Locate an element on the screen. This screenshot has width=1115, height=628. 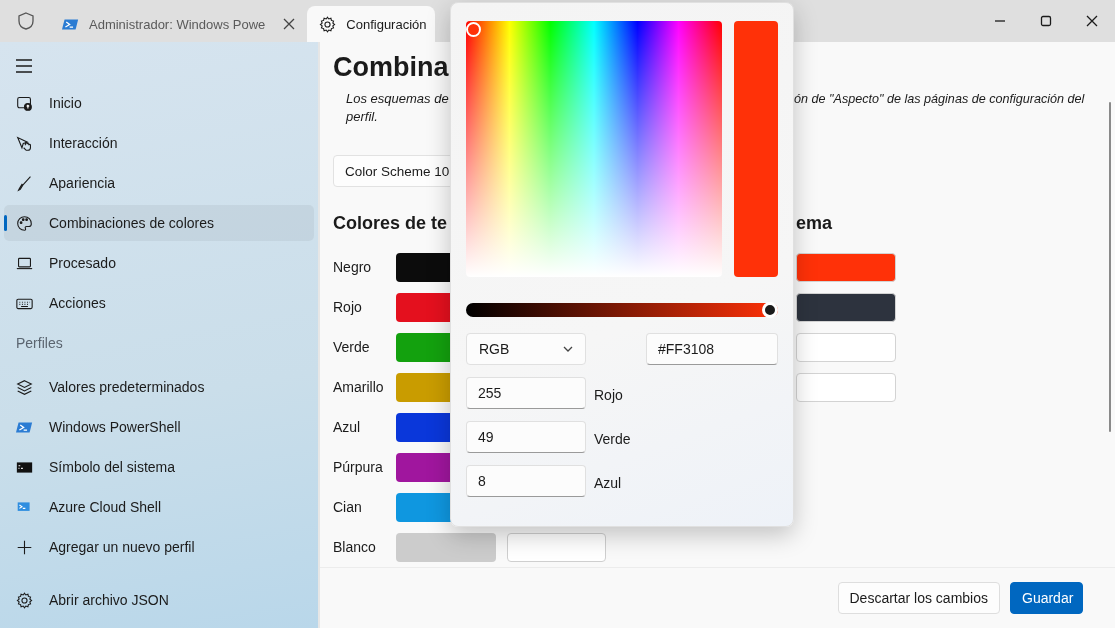
section-header: Perfiles is located at coordinates (39, 343).